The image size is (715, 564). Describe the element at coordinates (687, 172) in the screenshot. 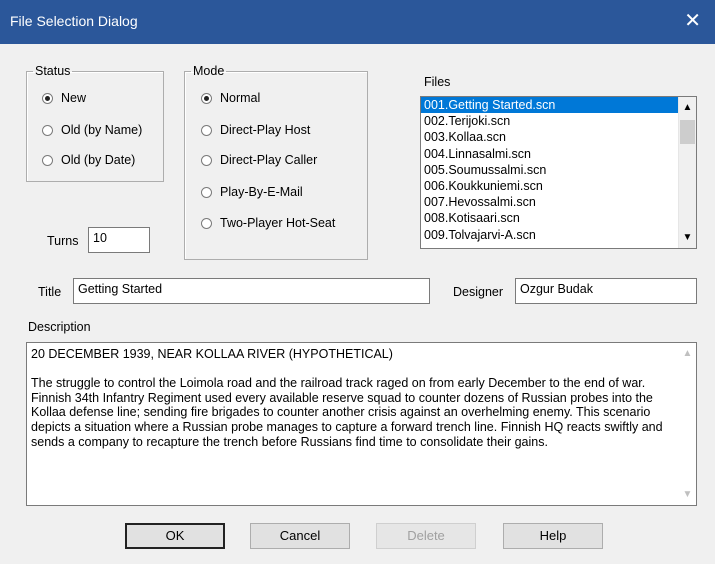

I see `files-scrollbar: ▲ ▼` at that location.